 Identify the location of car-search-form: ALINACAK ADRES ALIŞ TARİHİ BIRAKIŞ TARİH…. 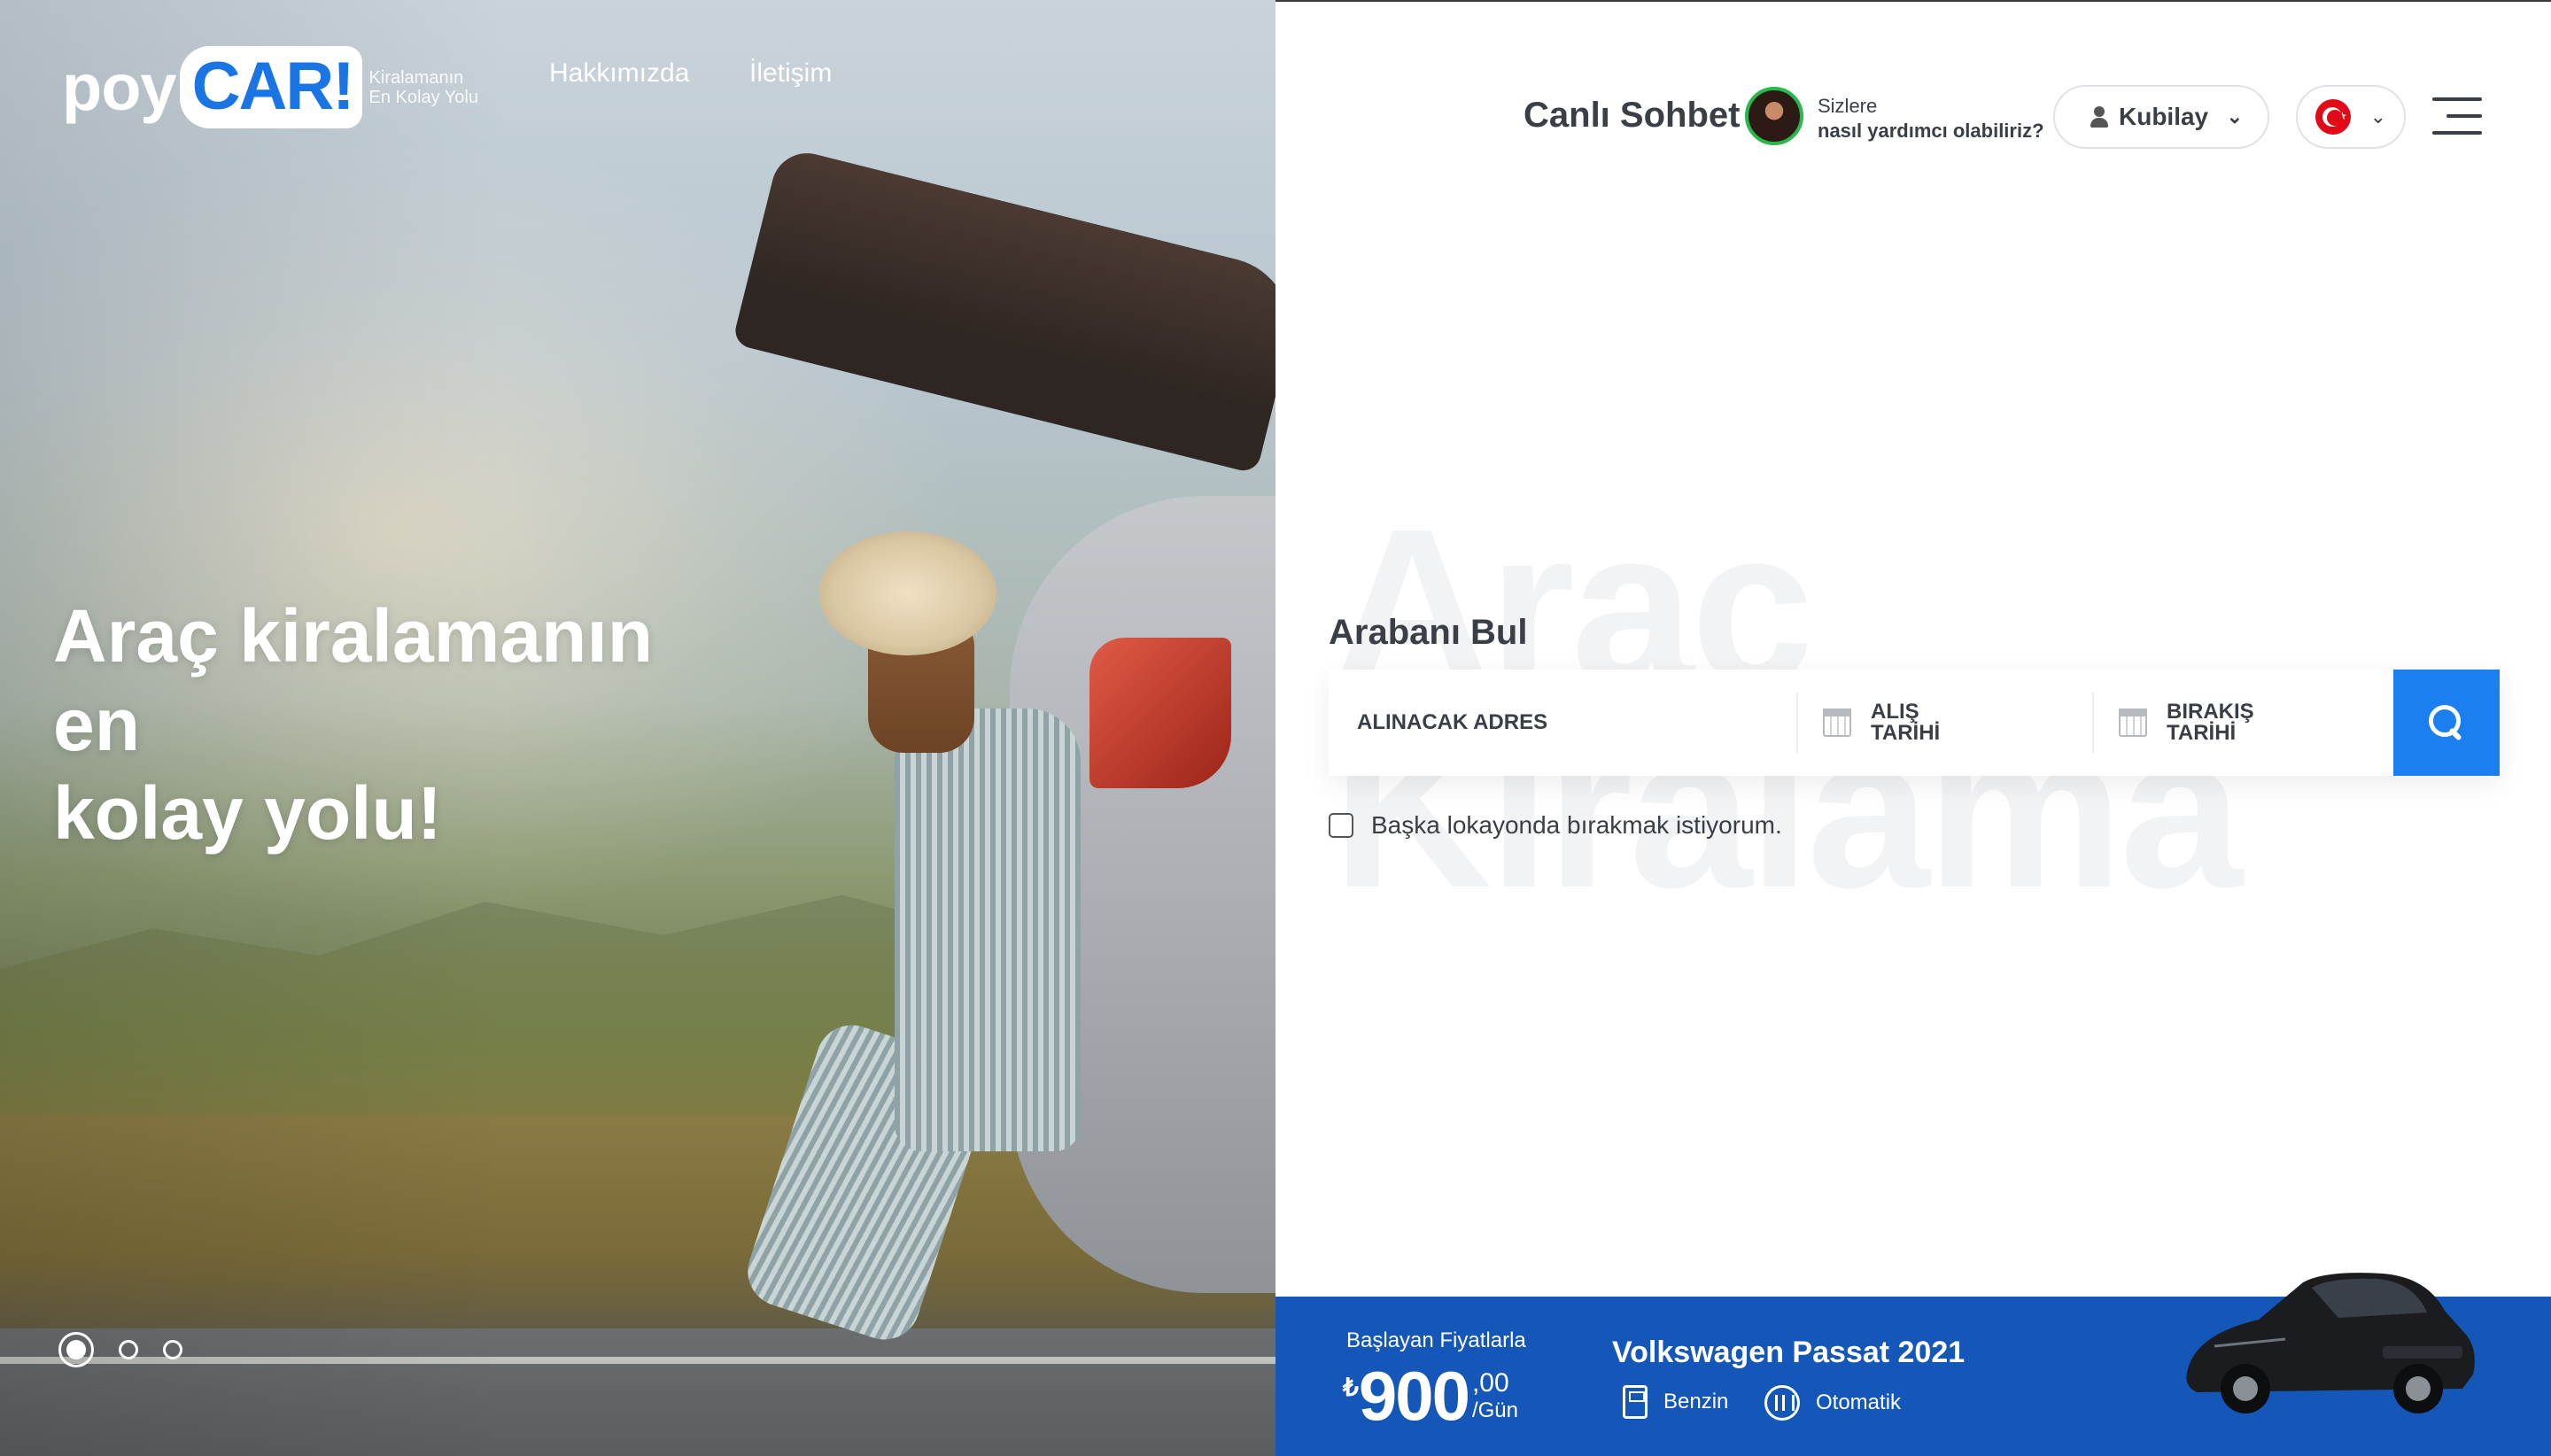
(1915, 723).